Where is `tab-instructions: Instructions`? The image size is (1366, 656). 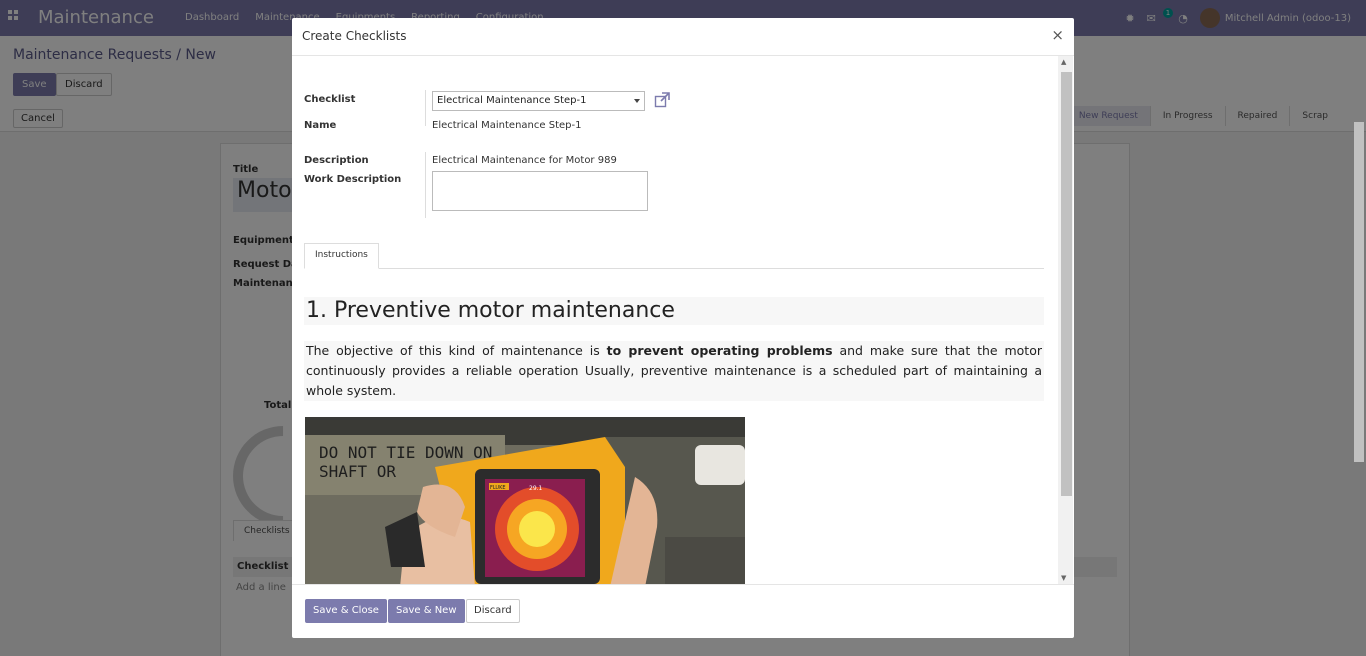
tab-instructions: Instructions is located at coordinates (341, 256).